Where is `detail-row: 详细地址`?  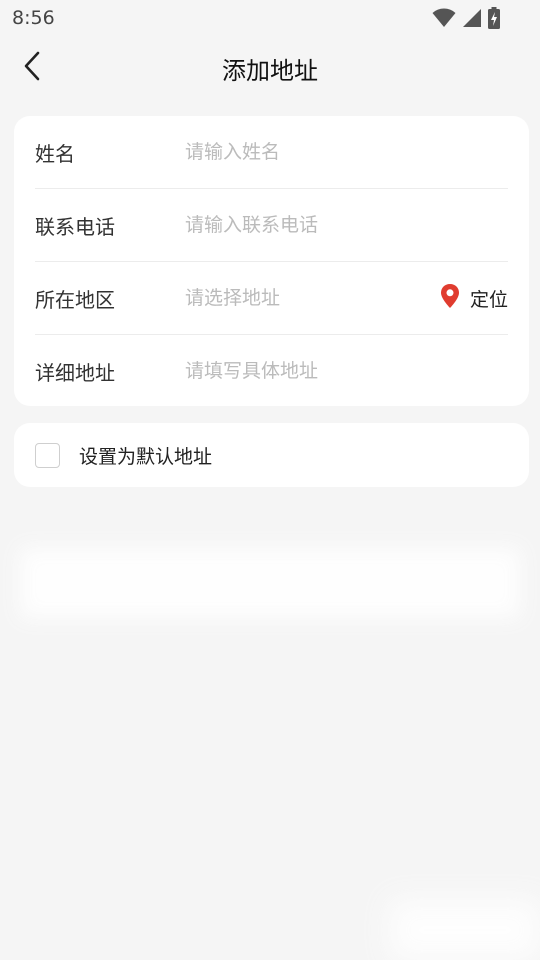
detail-row: 详细地址 is located at coordinates (271, 370).